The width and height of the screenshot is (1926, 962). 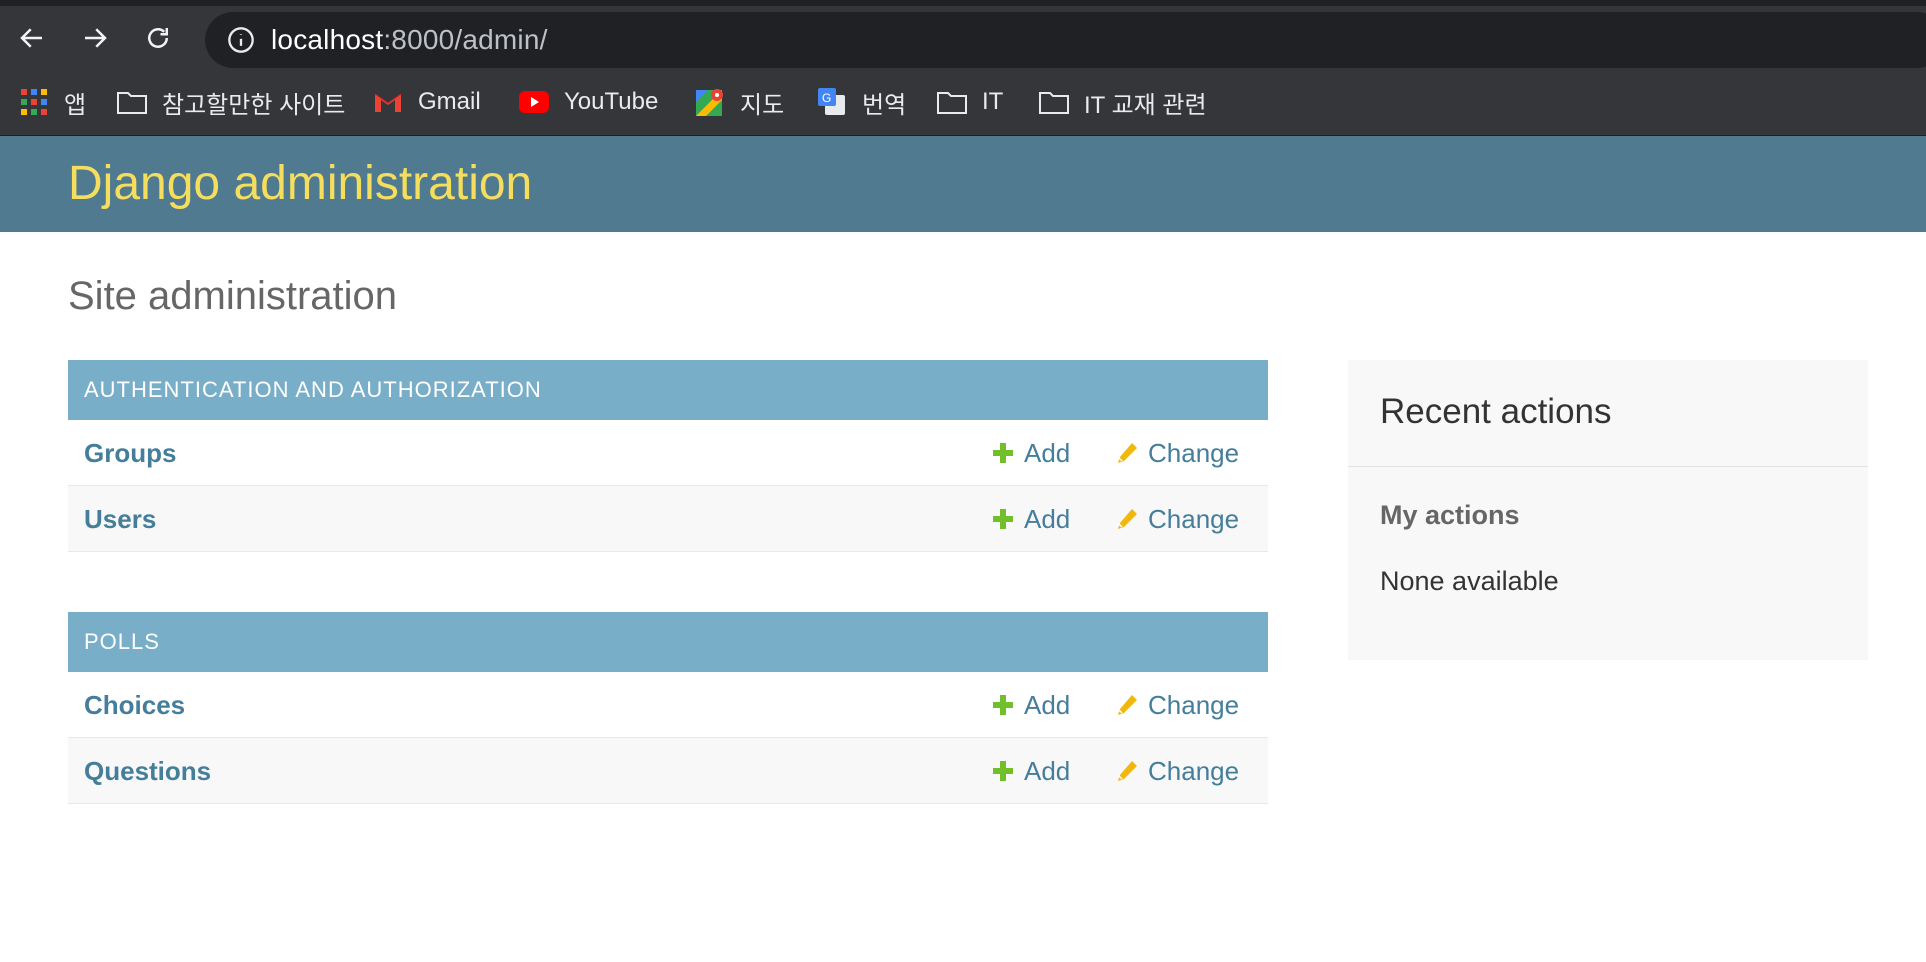 I want to click on info-icon, so click(x=241, y=40).